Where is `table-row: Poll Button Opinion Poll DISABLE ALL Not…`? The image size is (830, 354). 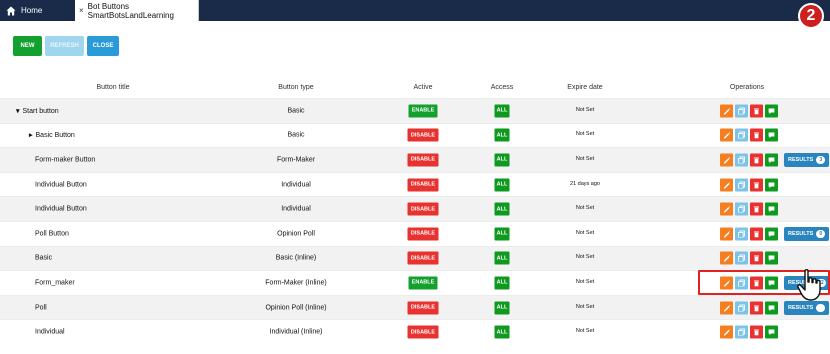 table-row: Poll Button Opinion Poll DISABLE ALL Not… is located at coordinates (415, 233).